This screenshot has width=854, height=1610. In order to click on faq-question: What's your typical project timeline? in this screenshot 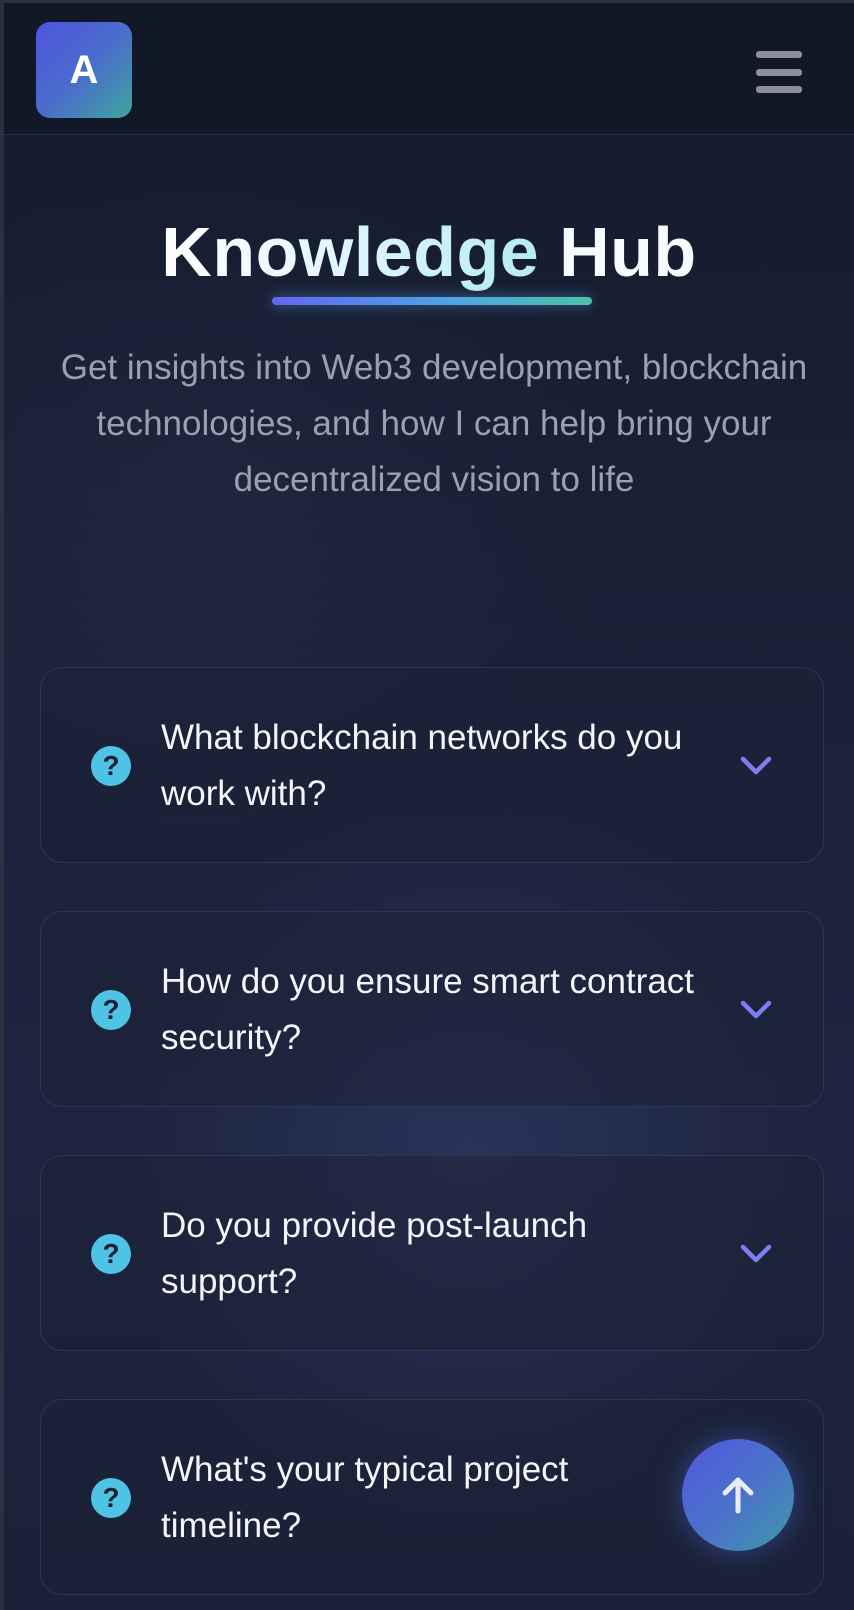, I will do `click(365, 1497)`.